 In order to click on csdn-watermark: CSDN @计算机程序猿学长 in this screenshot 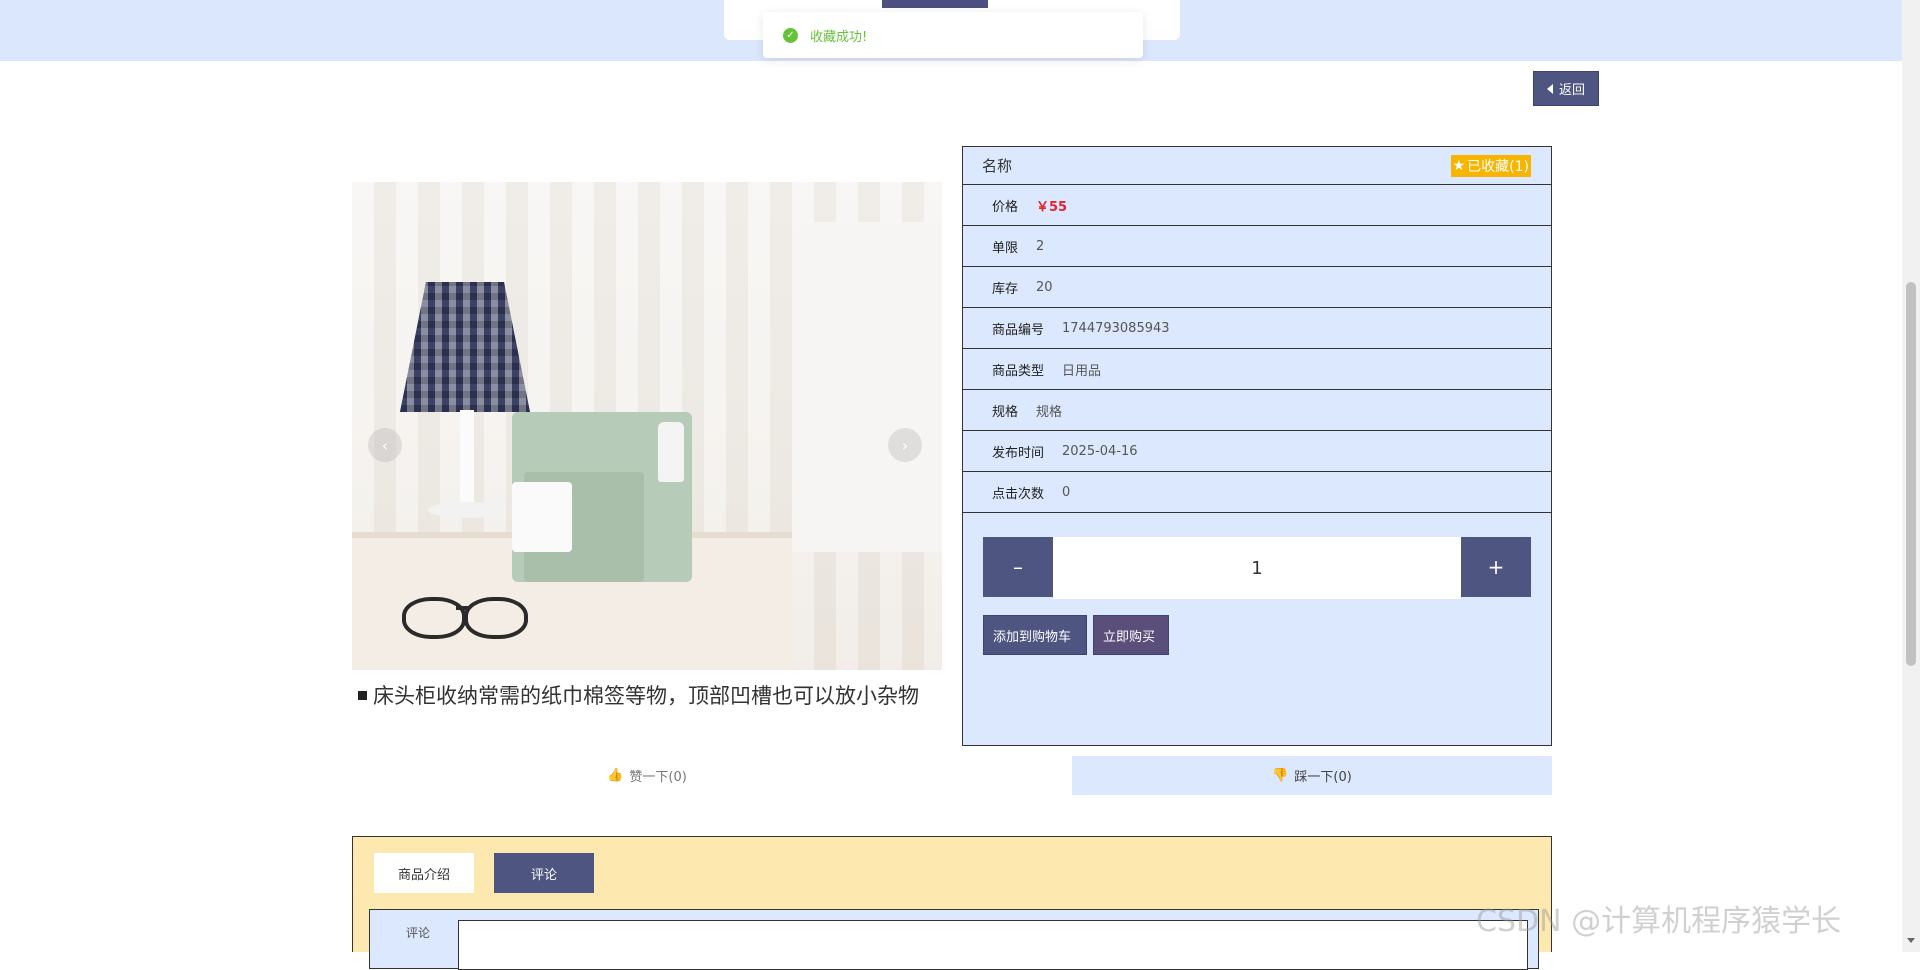, I will do `click(1659, 921)`.